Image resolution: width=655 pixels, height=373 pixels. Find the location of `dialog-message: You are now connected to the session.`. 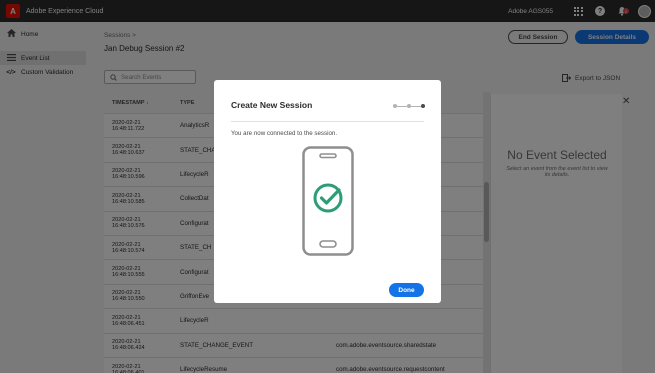

dialog-message: You are now connected to the session. is located at coordinates (284, 133).